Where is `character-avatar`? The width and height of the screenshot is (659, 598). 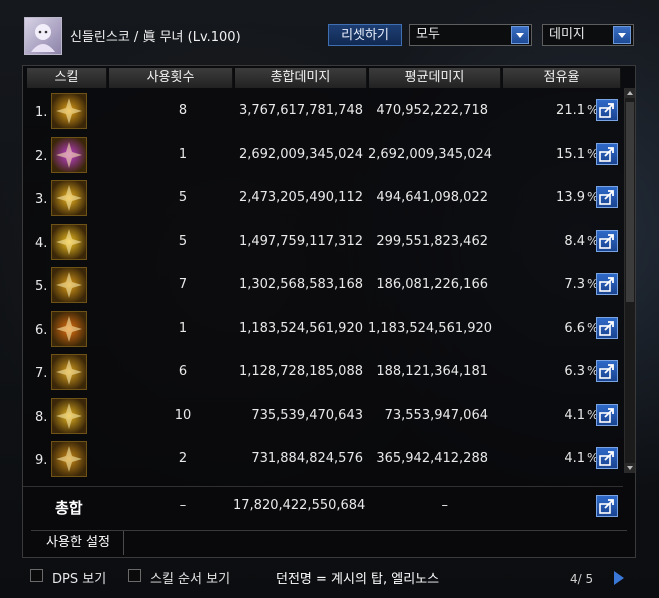 character-avatar is located at coordinates (43, 36).